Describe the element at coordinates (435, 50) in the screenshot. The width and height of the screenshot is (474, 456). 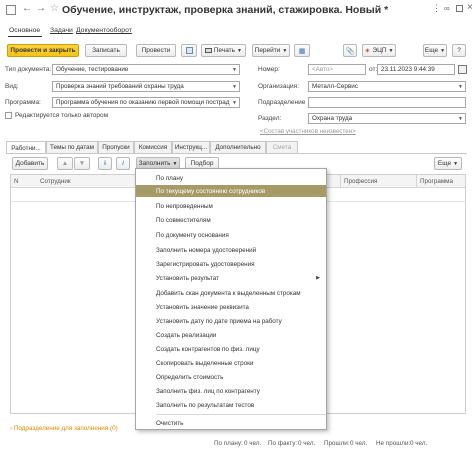
I see `more-button: Еще ▼` at that location.